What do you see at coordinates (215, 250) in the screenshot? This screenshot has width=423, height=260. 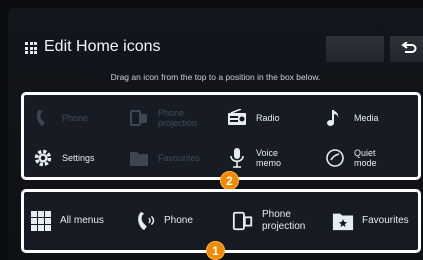 I see `callout-badge-1: 1` at bounding box center [215, 250].